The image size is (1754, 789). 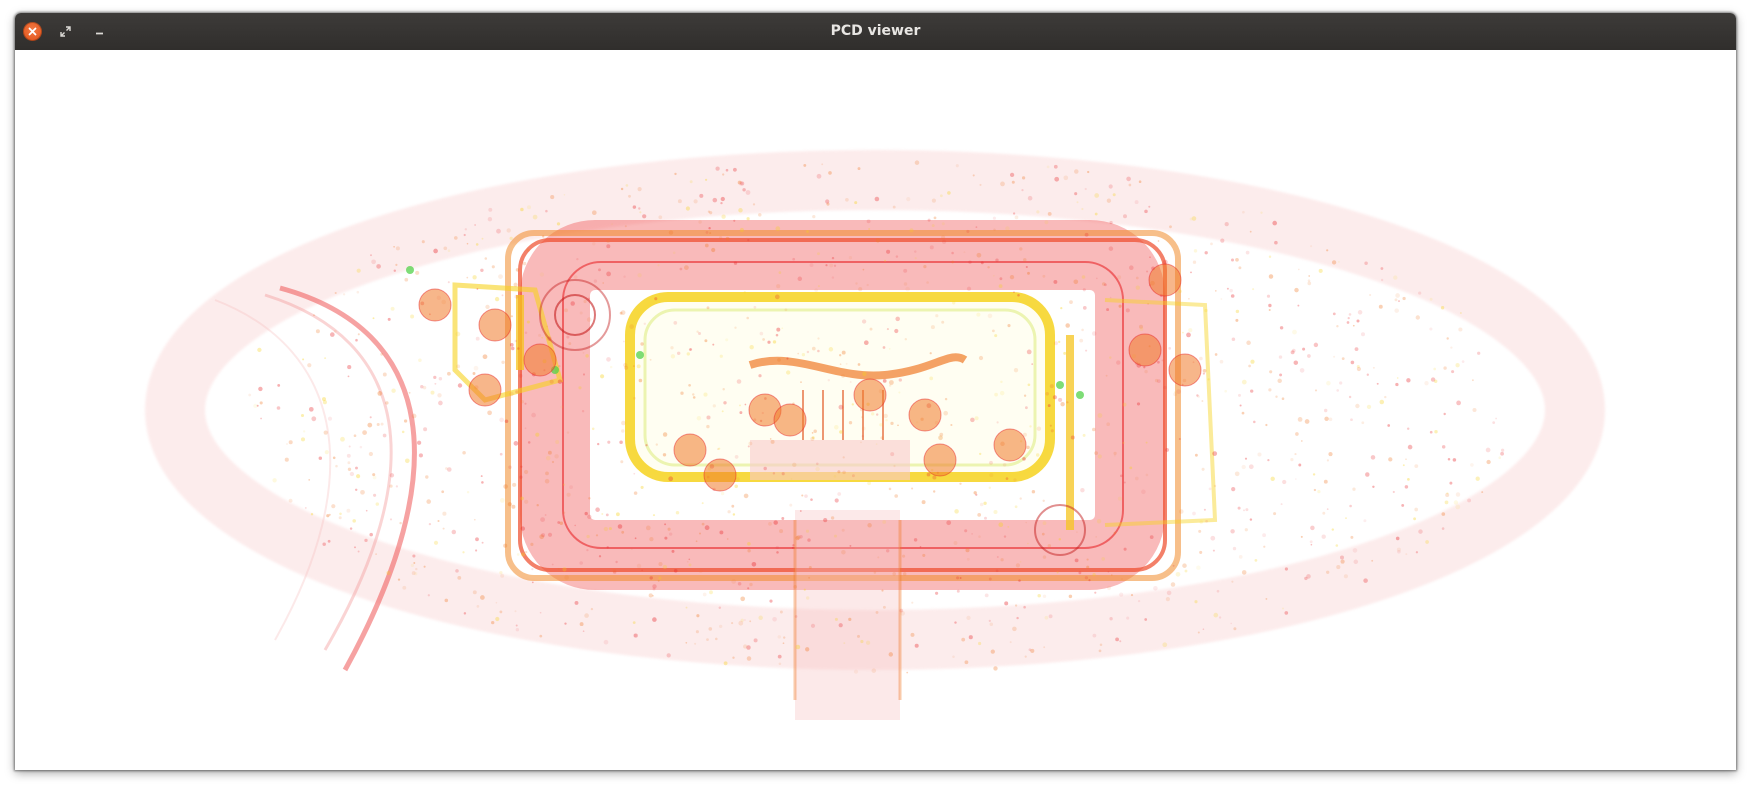 What do you see at coordinates (720, 475) in the screenshot?
I see `tree-cluster` at bounding box center [720, 475].